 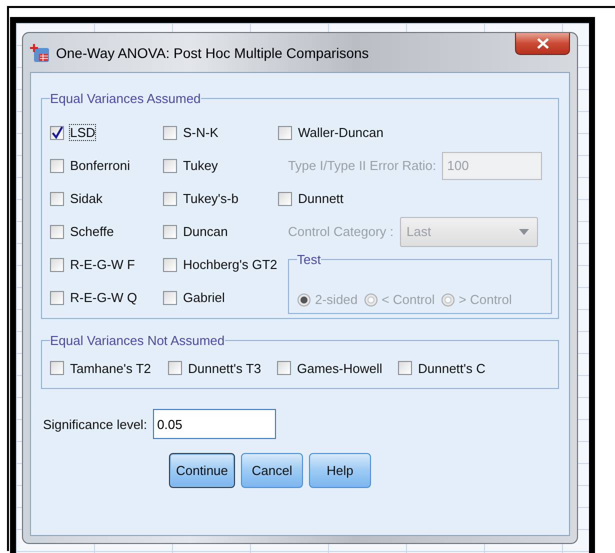 I want to click on checkbox-label: LSD, so click(x=83, y=132).